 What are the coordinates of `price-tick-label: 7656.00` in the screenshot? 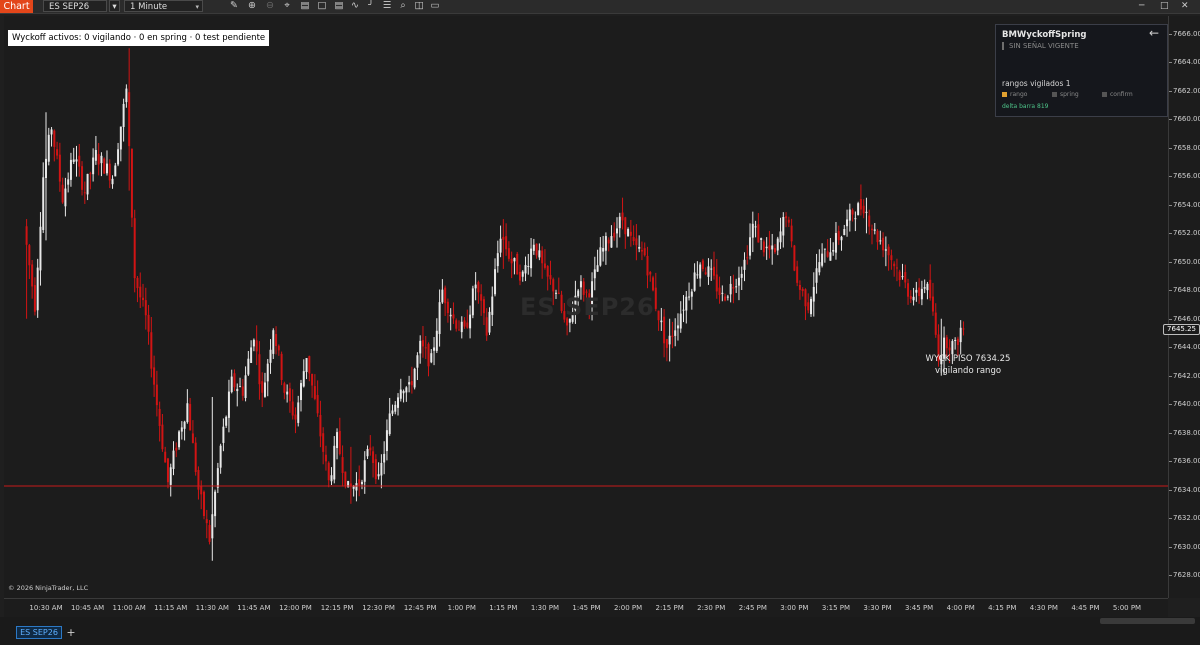 It's located at (1186, 176).